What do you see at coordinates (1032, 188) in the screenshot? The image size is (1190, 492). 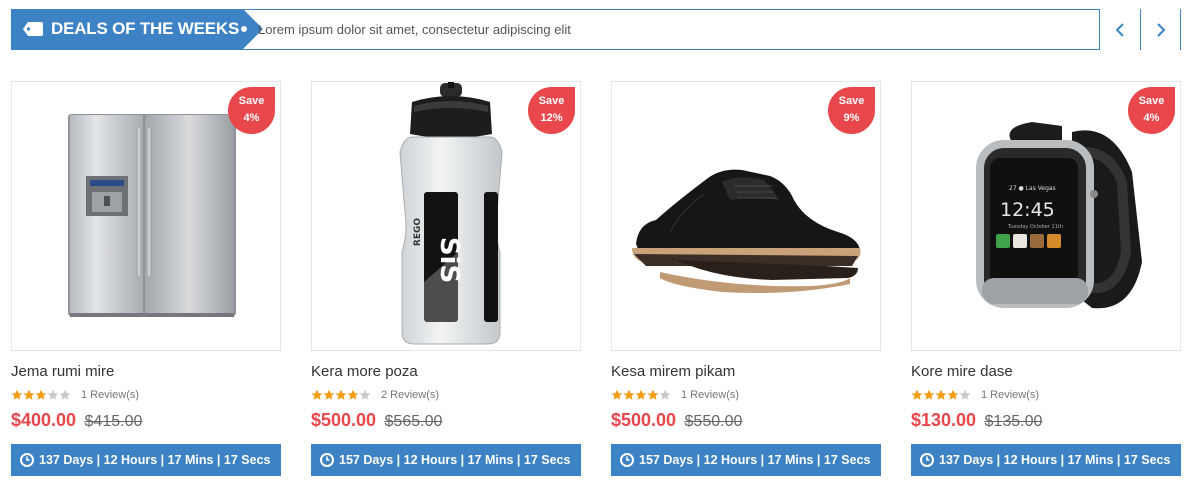 I see `svg-text: 27 ● Las Vegas` at bounding box center [1032, 188].